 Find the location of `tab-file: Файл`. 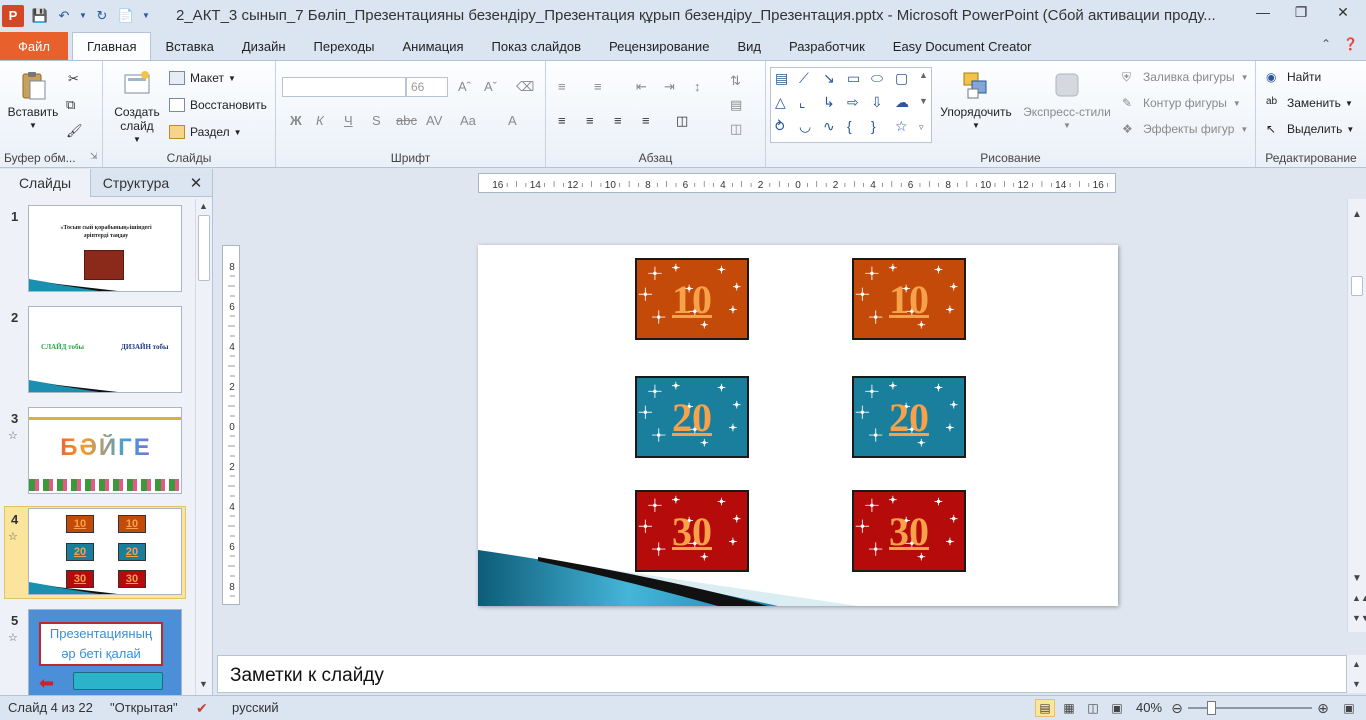

tab-file: Файл is located at coordinates (34, 46).